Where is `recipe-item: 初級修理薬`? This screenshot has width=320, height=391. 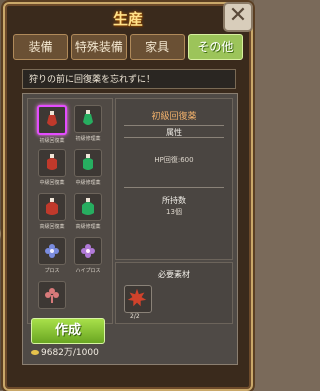
recipe-item: 初級修理薬 is located at coordinates (88, 125).